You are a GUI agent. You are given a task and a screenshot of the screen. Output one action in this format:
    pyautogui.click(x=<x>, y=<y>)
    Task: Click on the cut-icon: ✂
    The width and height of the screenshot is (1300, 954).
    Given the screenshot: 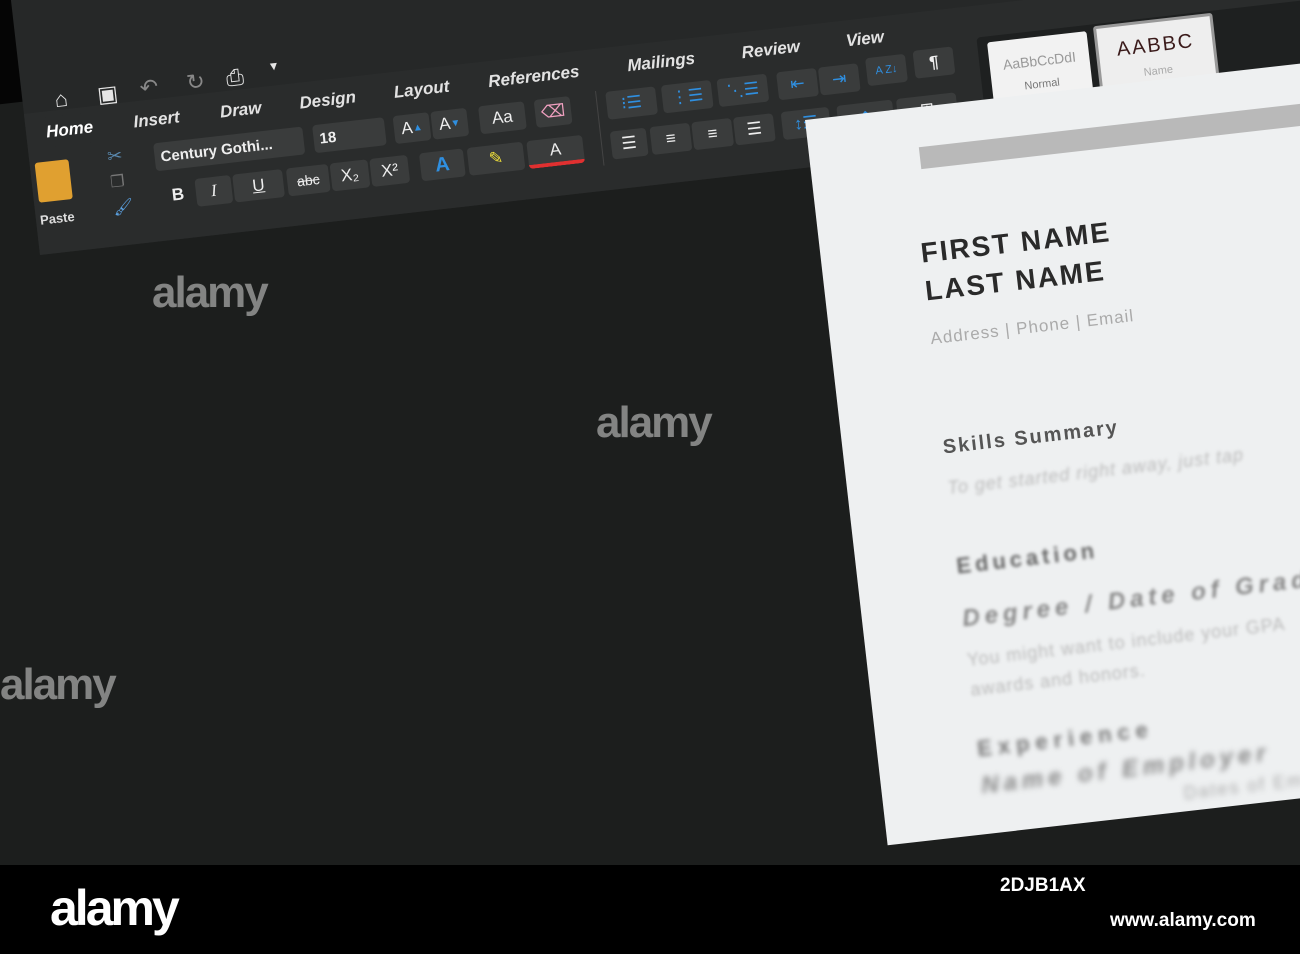 What is the action you would take?
    pyautogui.click(x=114, y=156)
    